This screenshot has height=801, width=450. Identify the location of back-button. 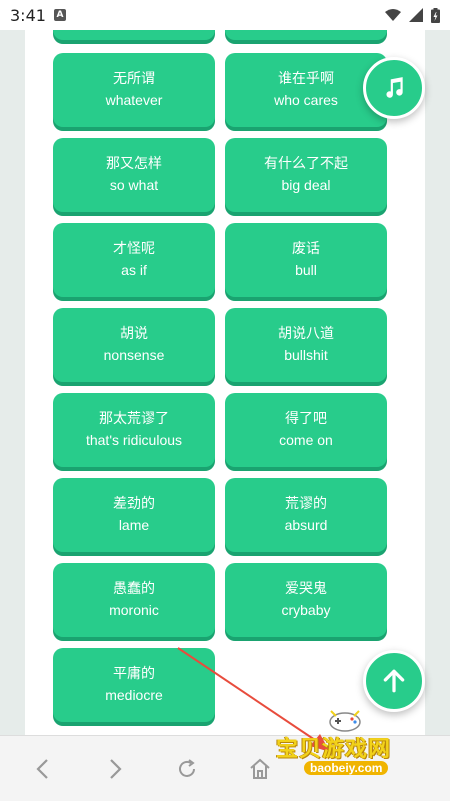
(43, 769).